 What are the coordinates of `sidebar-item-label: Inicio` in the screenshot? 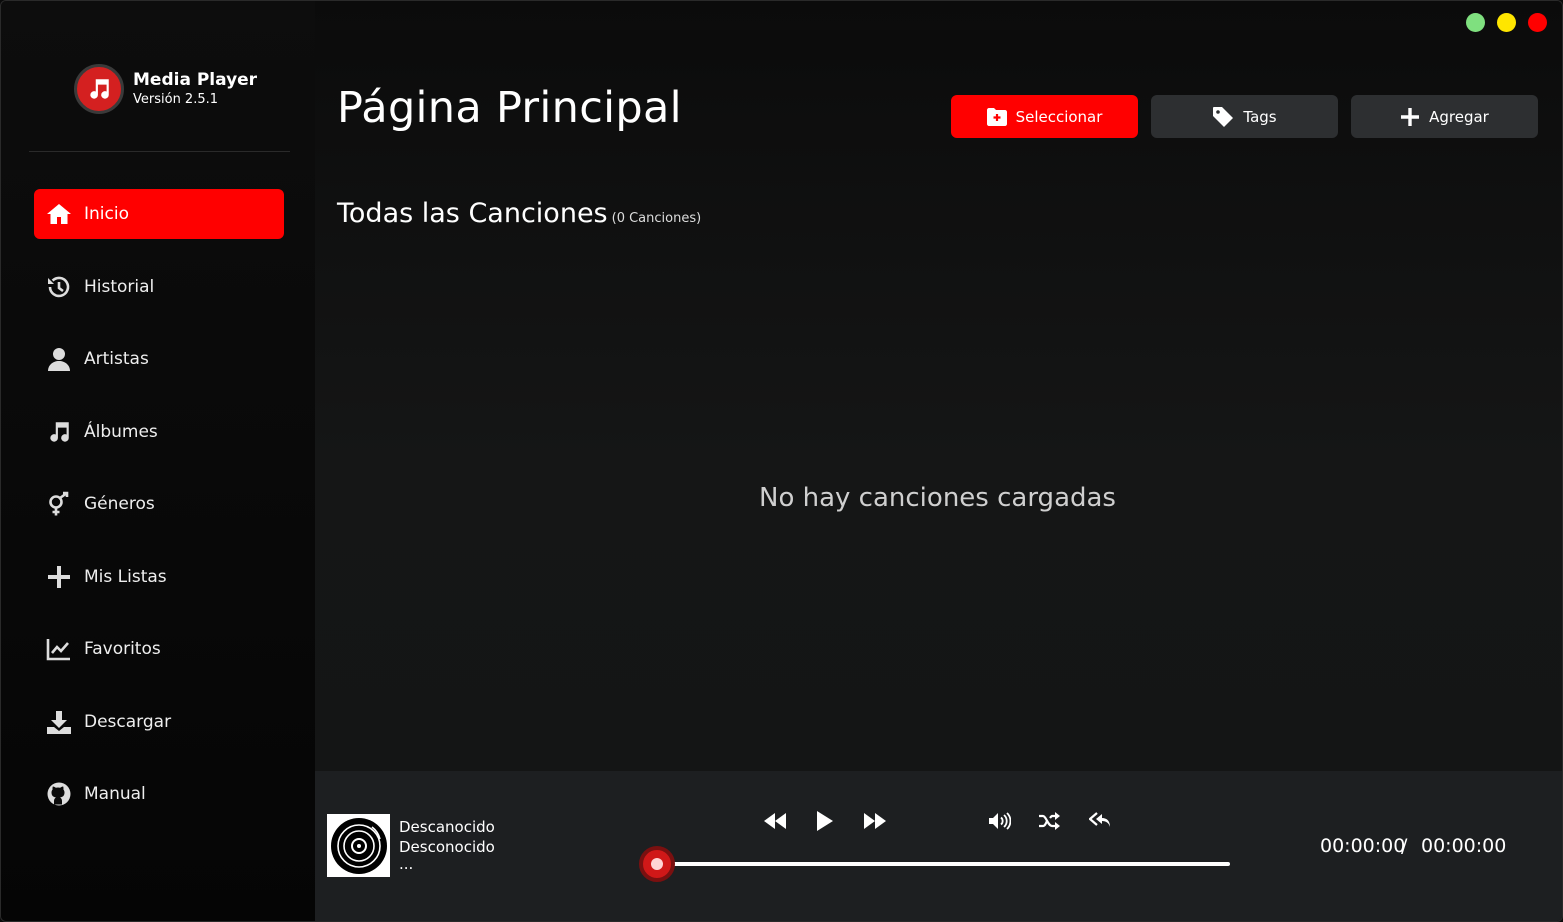 It's located at (106, 214).